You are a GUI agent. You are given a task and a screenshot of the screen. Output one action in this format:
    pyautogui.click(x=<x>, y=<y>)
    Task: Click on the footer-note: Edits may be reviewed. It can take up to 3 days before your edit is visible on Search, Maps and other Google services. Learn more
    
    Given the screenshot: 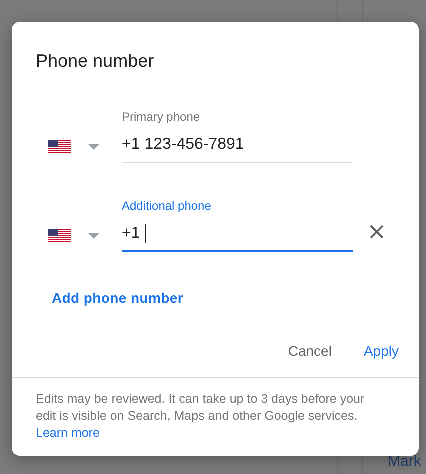 What is the action you would take?
    pyautogui.click(x=215, y=409)
    